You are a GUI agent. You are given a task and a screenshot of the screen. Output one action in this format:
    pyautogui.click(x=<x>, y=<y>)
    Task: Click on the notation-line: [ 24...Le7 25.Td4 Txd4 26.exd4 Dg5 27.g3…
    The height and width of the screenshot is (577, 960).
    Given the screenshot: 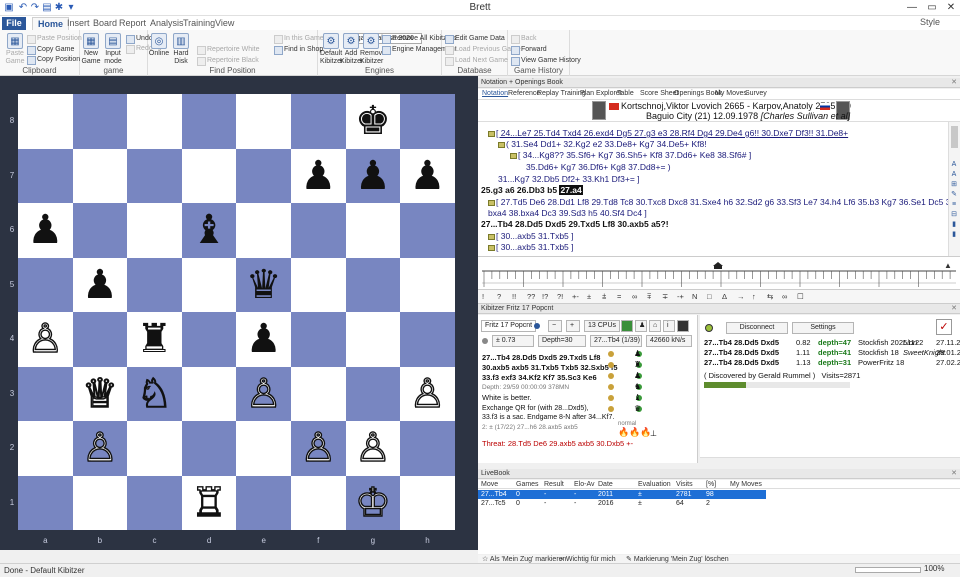 What is the action you would take?
    pyautogui.click(x=668, y=133)
    